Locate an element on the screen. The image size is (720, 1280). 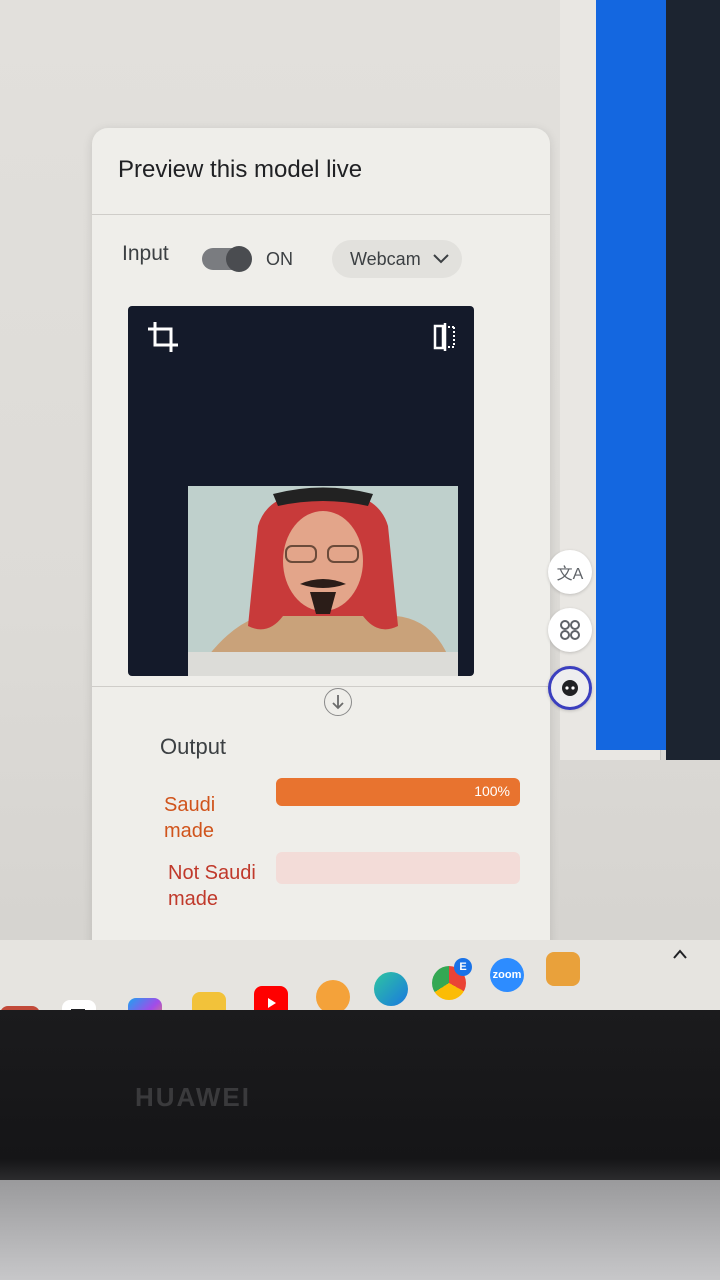
output-label: Output is located at coordinates (193, 746).